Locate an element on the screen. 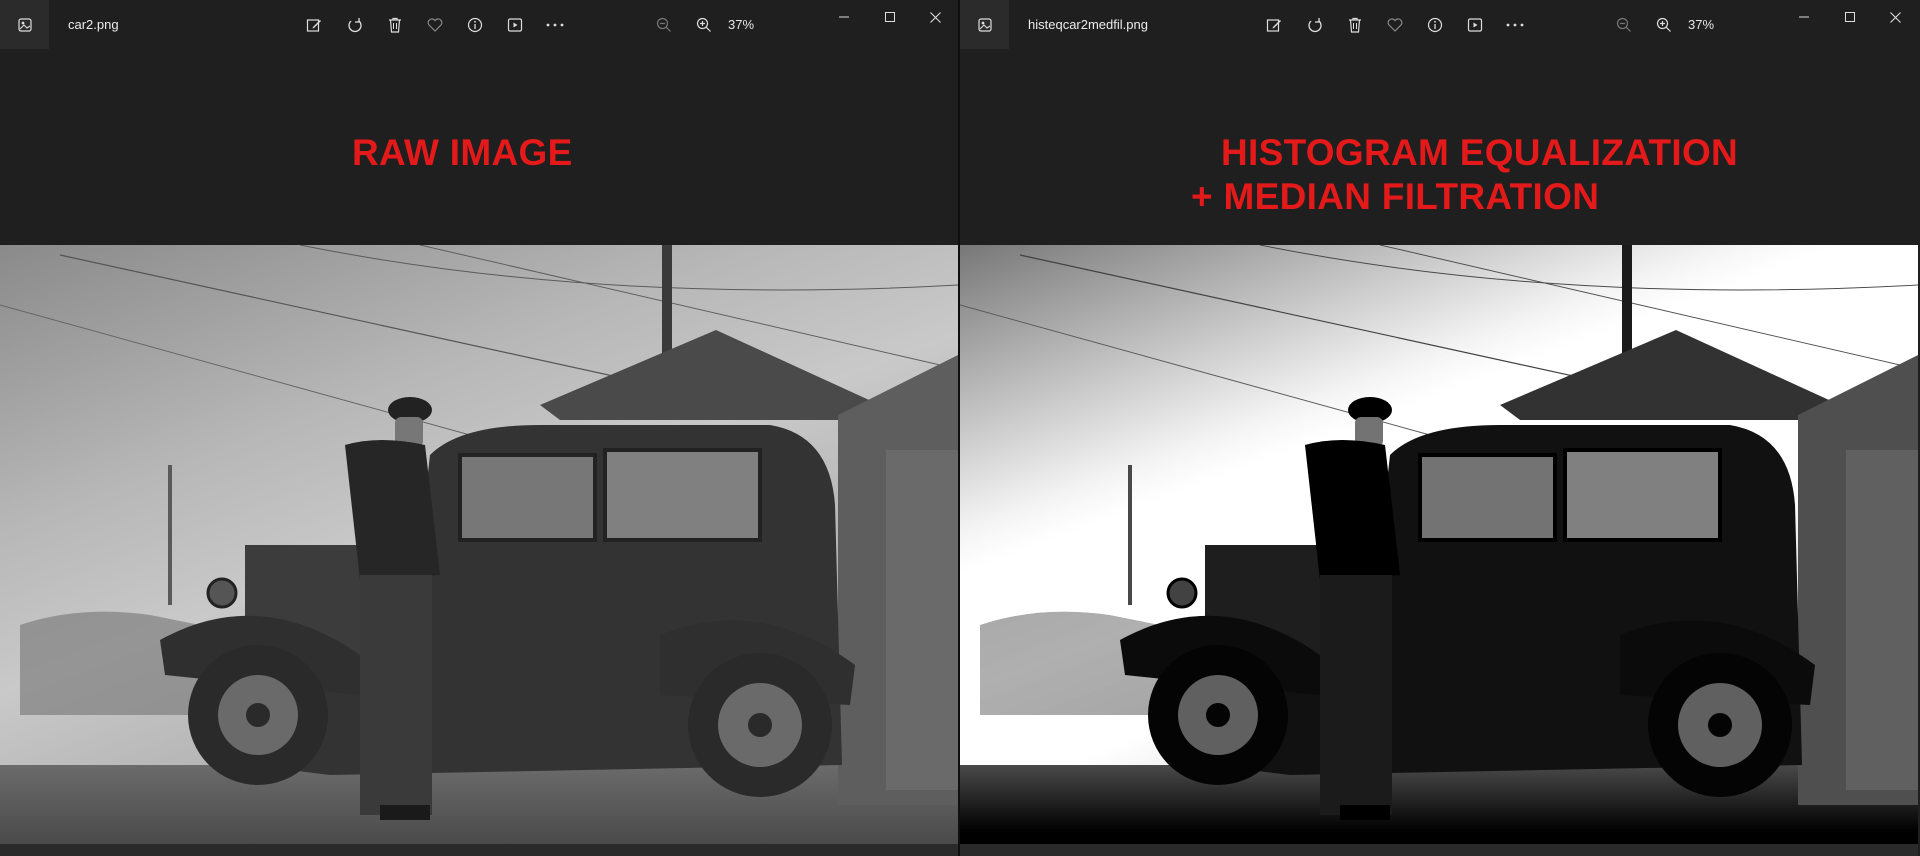 The height and width of the screenshot is (856, 1920). caption-line-1: HISTOGRAM EQUALIZATION is located at coordinates (1480, 152).